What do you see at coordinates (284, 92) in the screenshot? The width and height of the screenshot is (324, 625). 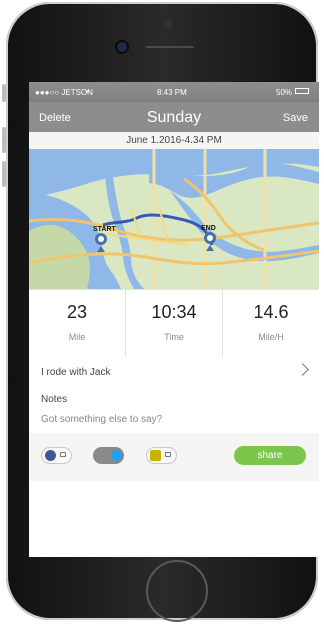 I see `battery-label: 50%` at bounding box center [284, 92].